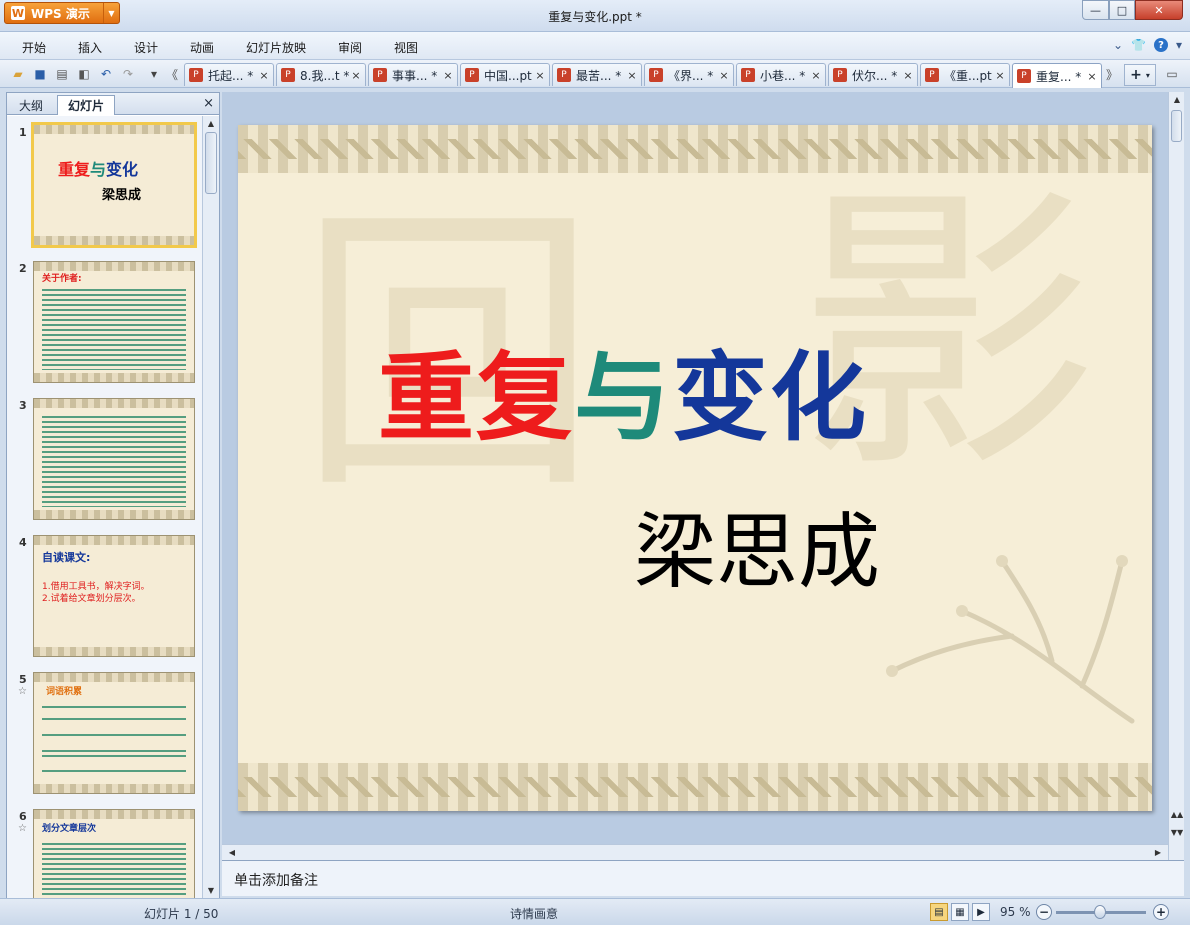  I want to click on slide-thumb-2: 关于作者:, so click(114, 322).